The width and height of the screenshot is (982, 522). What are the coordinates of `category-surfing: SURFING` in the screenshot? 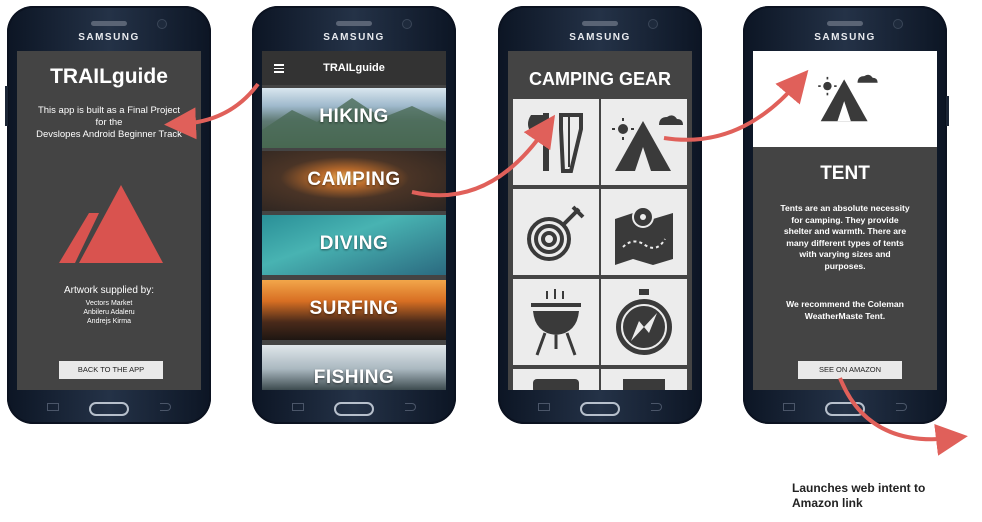 It's located at (354, 310).